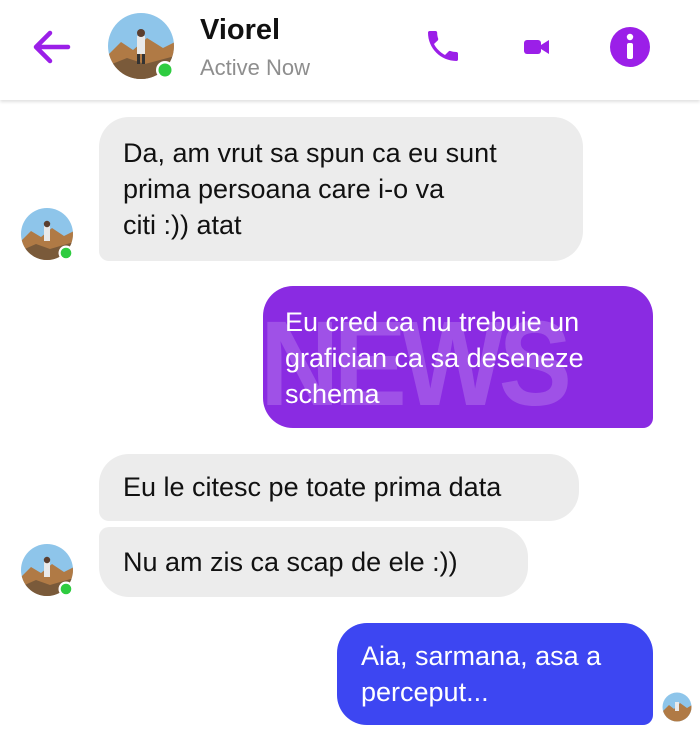 The width and height of the screenshot is (700, 746). I want to click on message-incoming: Nu am zis ca scap de ele :)), so click(313, 562).